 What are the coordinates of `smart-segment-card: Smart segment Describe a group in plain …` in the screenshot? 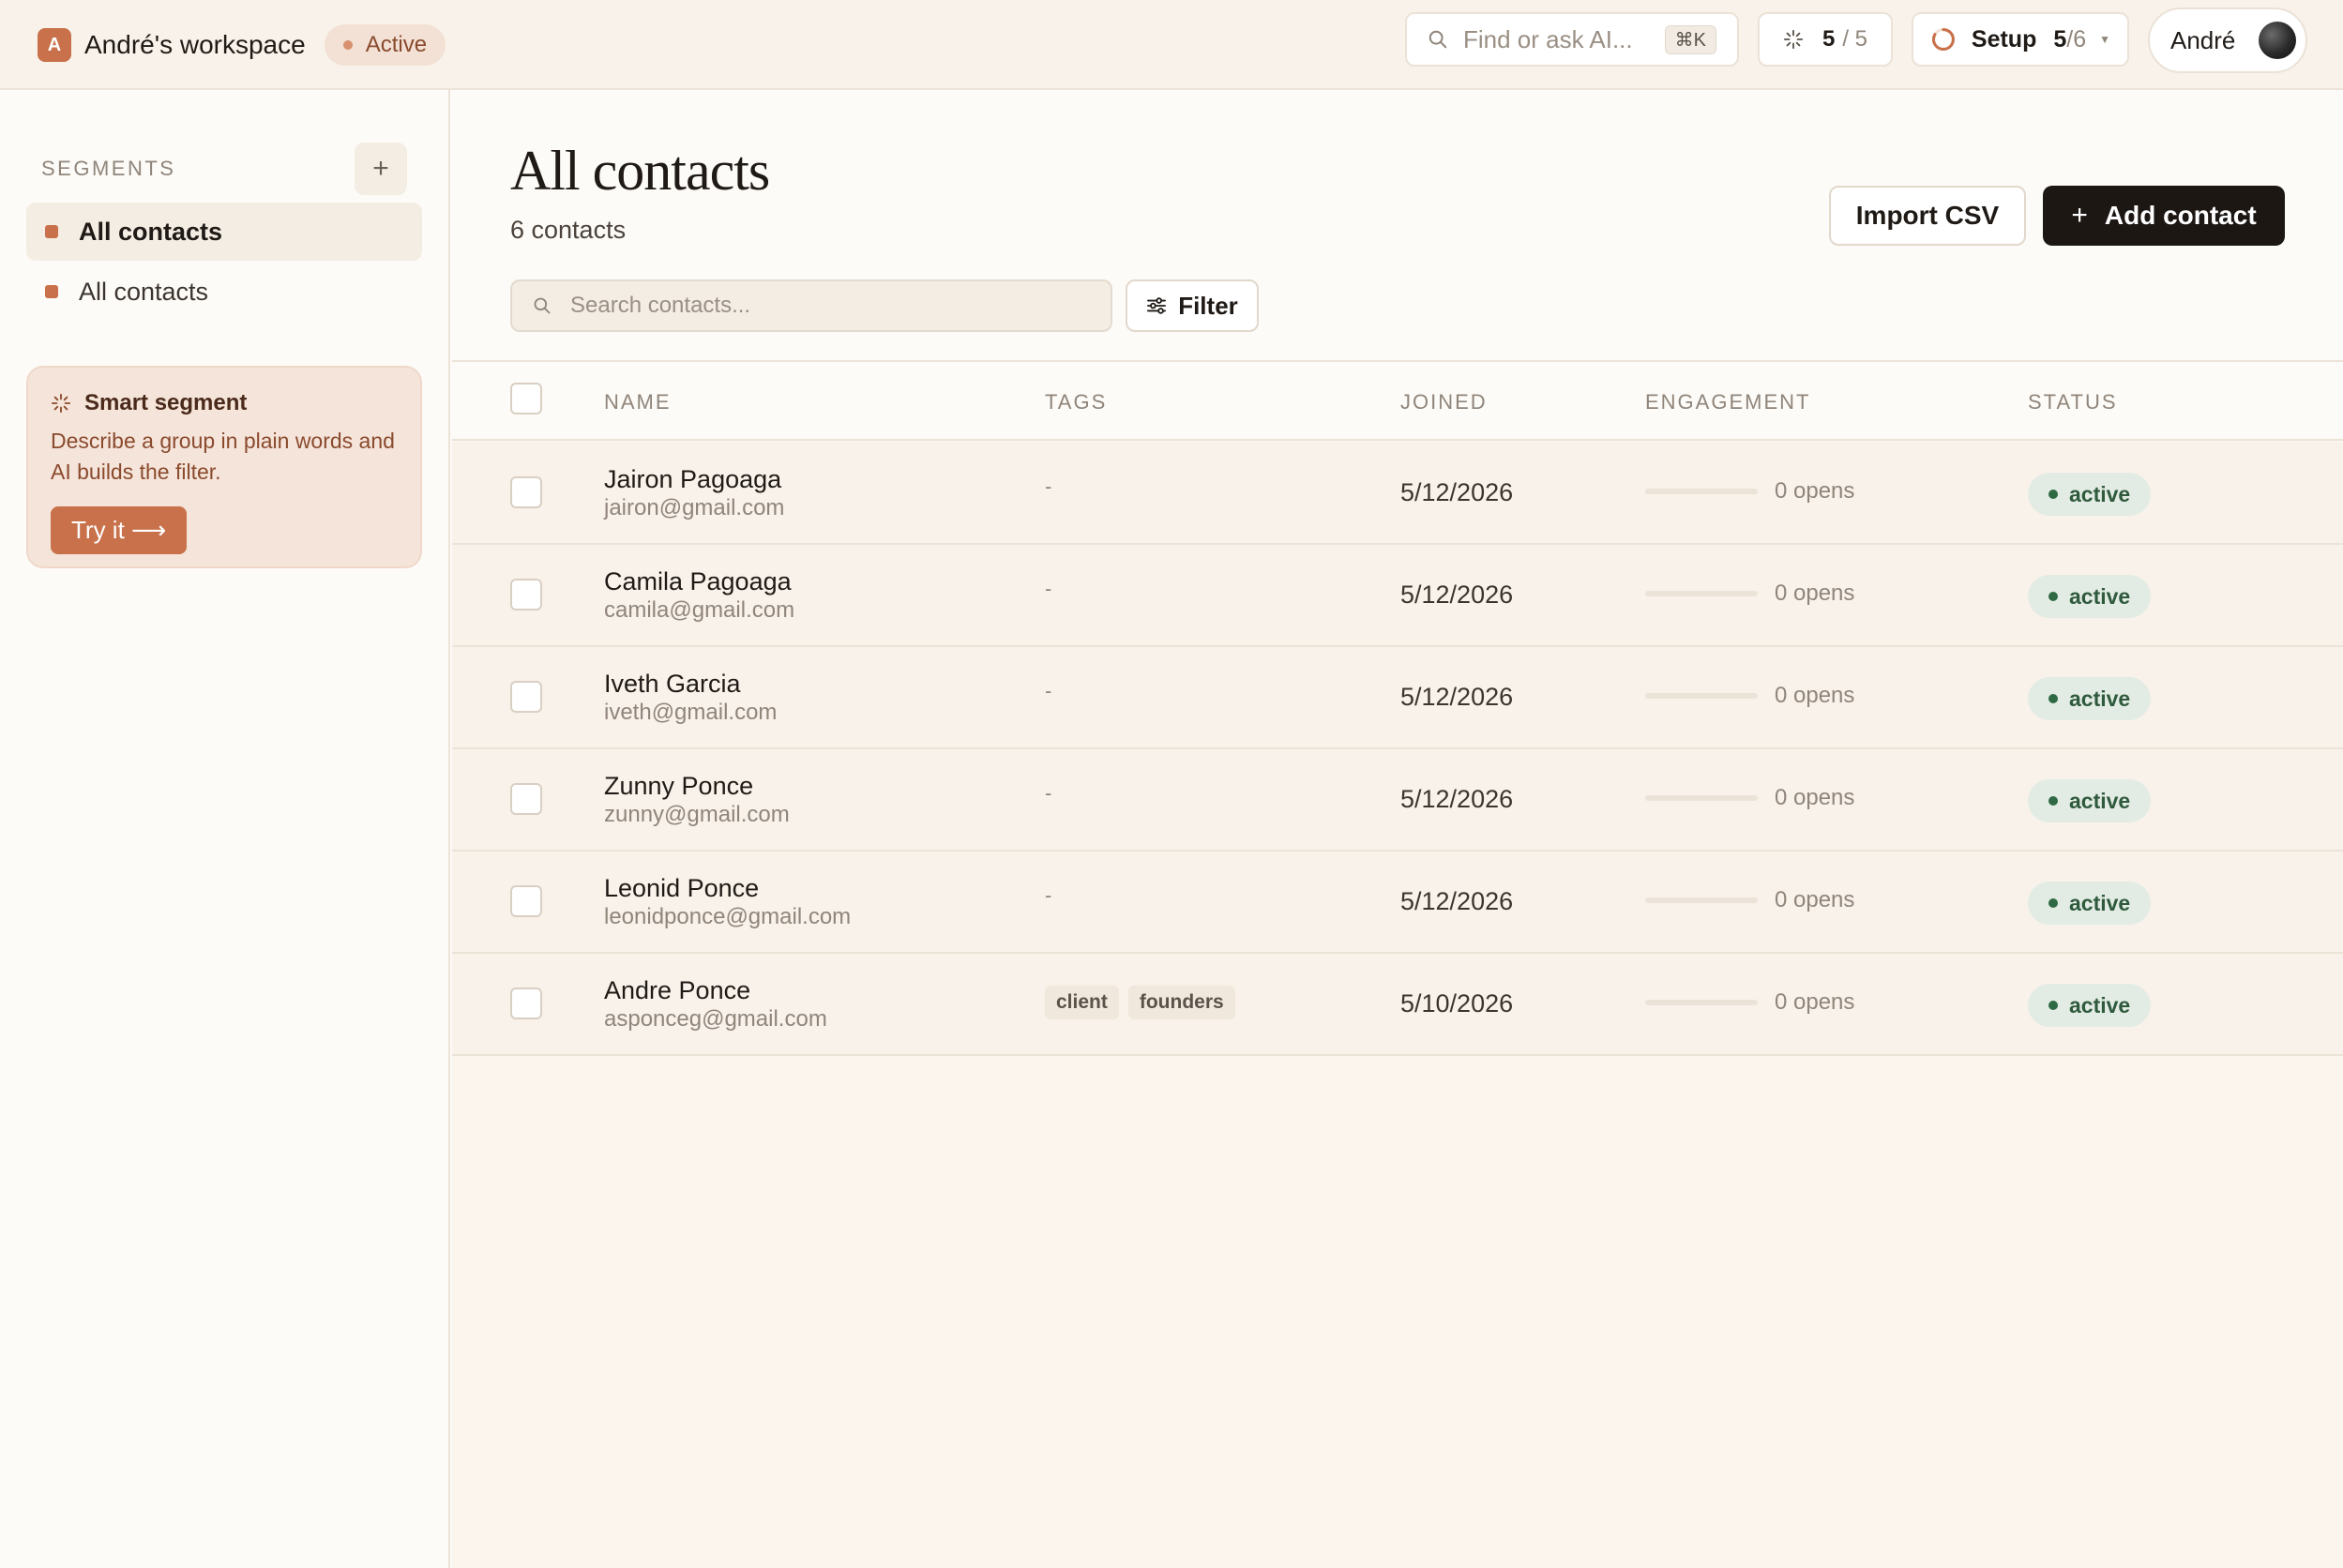 It's located at (224, 467).